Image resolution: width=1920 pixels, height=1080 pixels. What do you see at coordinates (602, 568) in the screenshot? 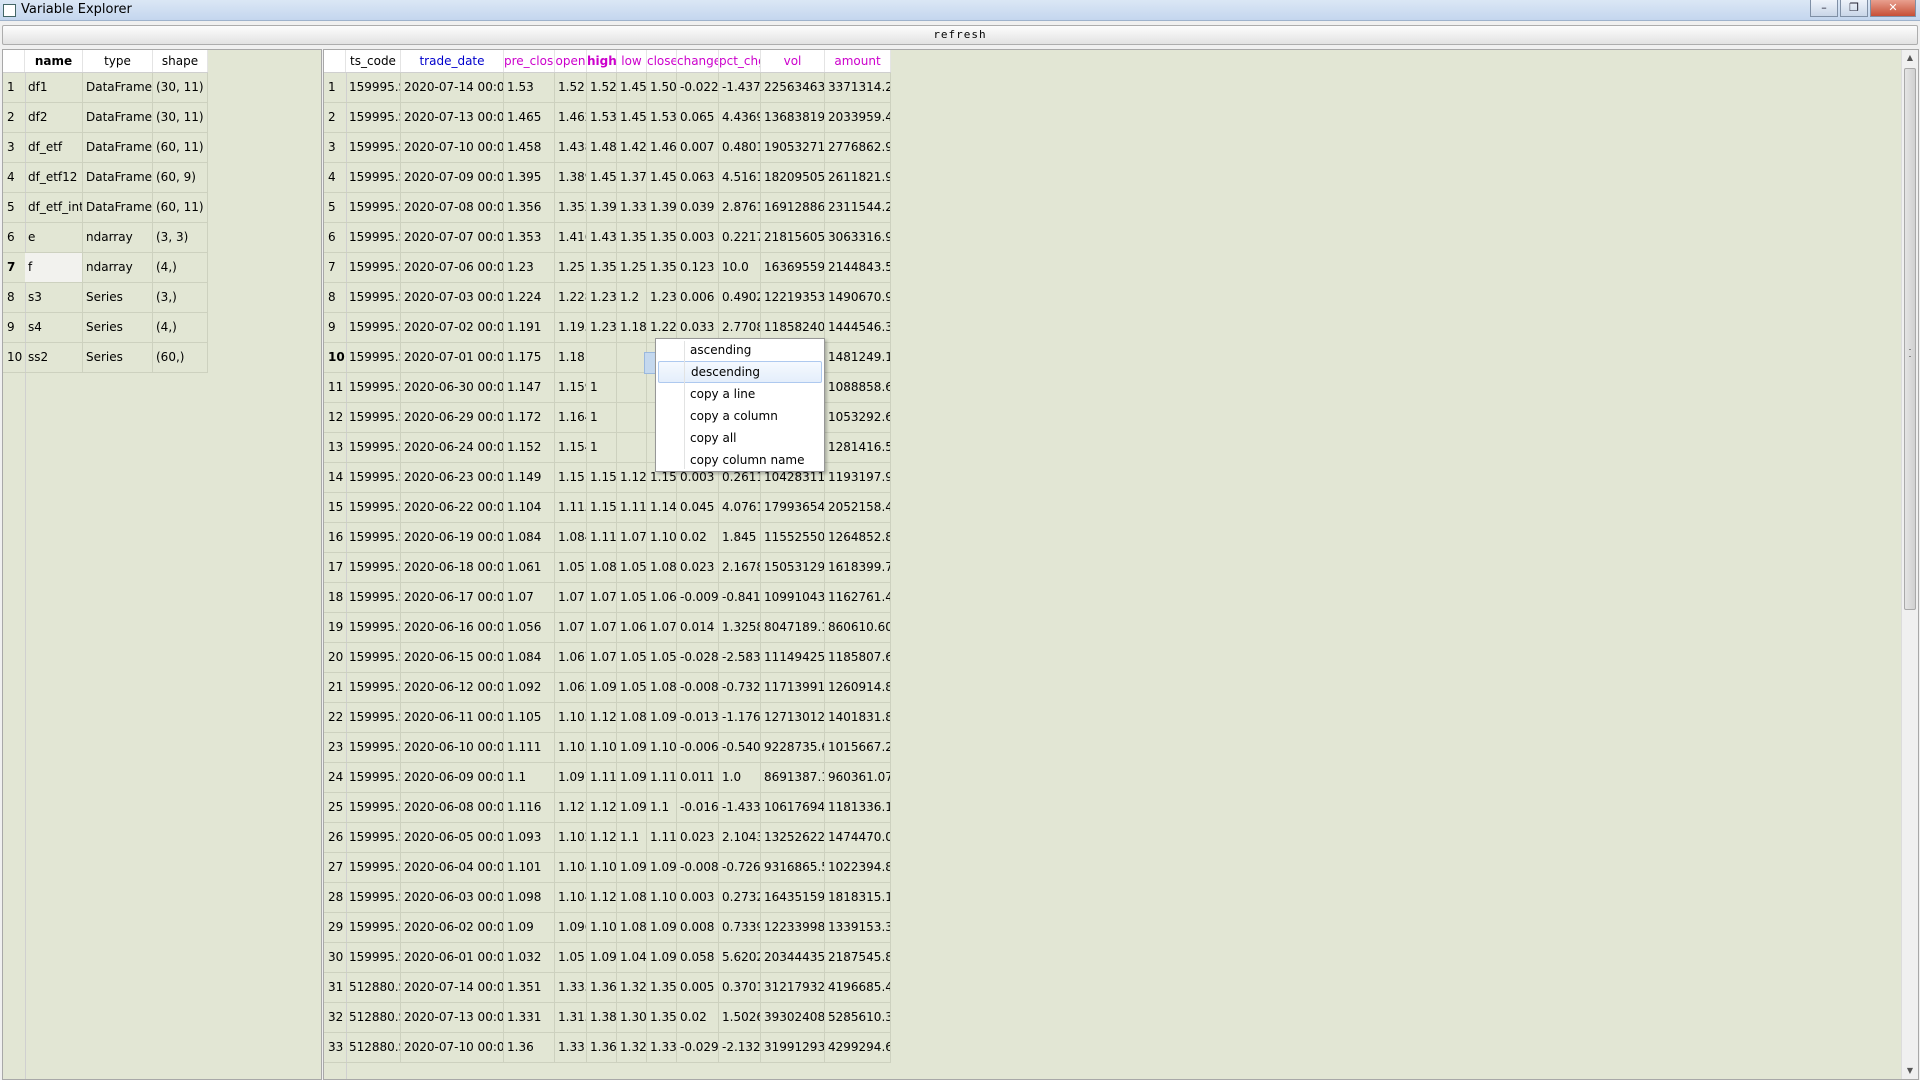
I see `table-cell: 1.087` at bounding box center [602, 568].